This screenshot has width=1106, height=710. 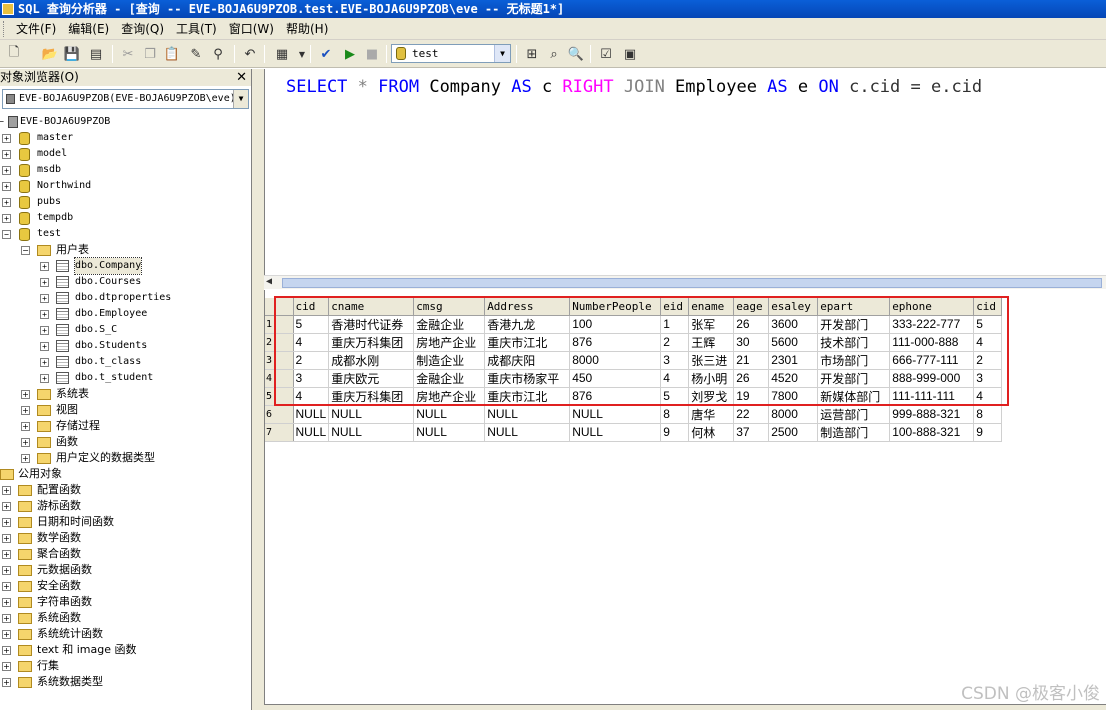 I want to click on properties-icon: ☑, so click(x=606, y=54).